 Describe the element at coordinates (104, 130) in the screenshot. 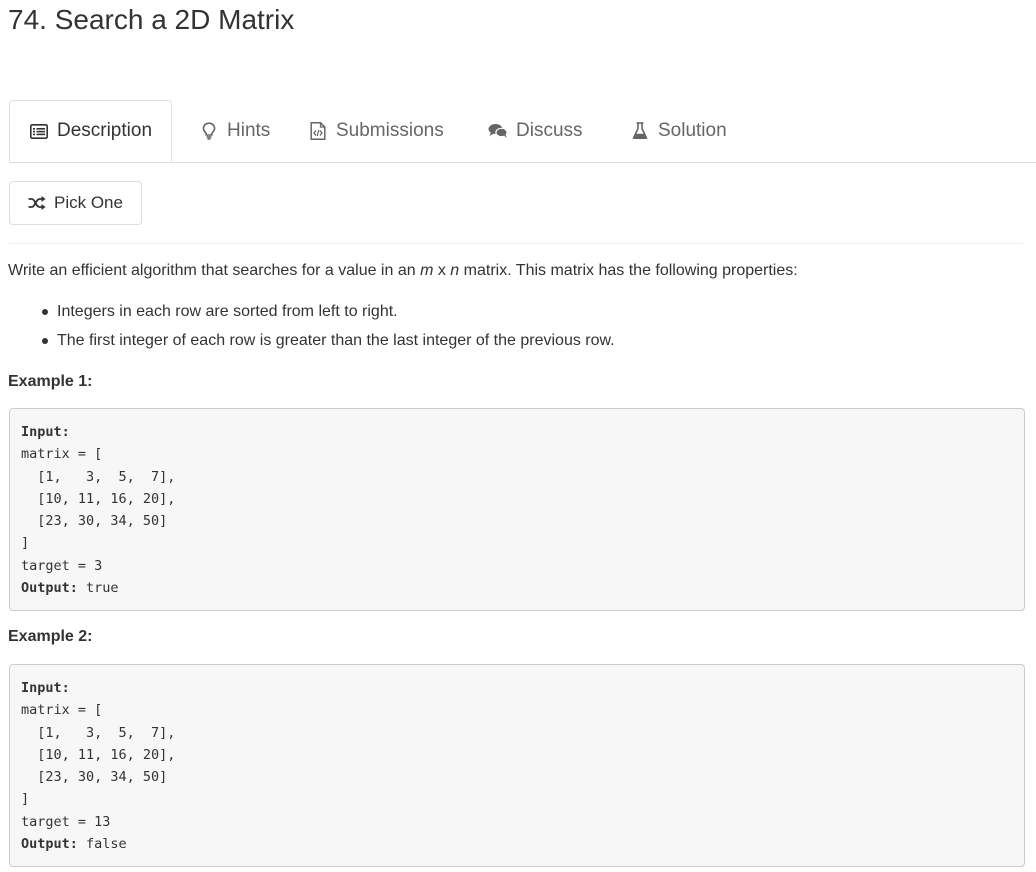

I see `tab-description-label: Description` at that location.